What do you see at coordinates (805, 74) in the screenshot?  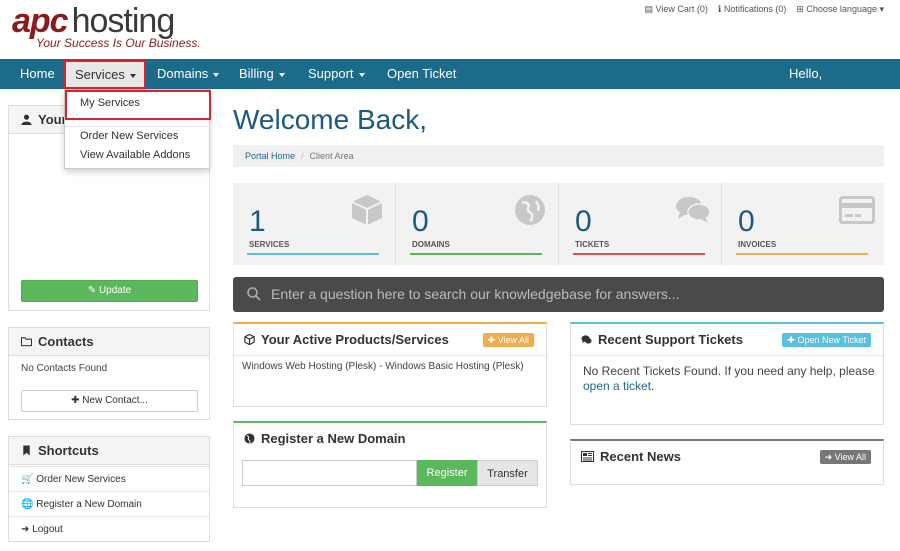 I see `nav-greeting: Hello,` at bounding box center [805, 74].